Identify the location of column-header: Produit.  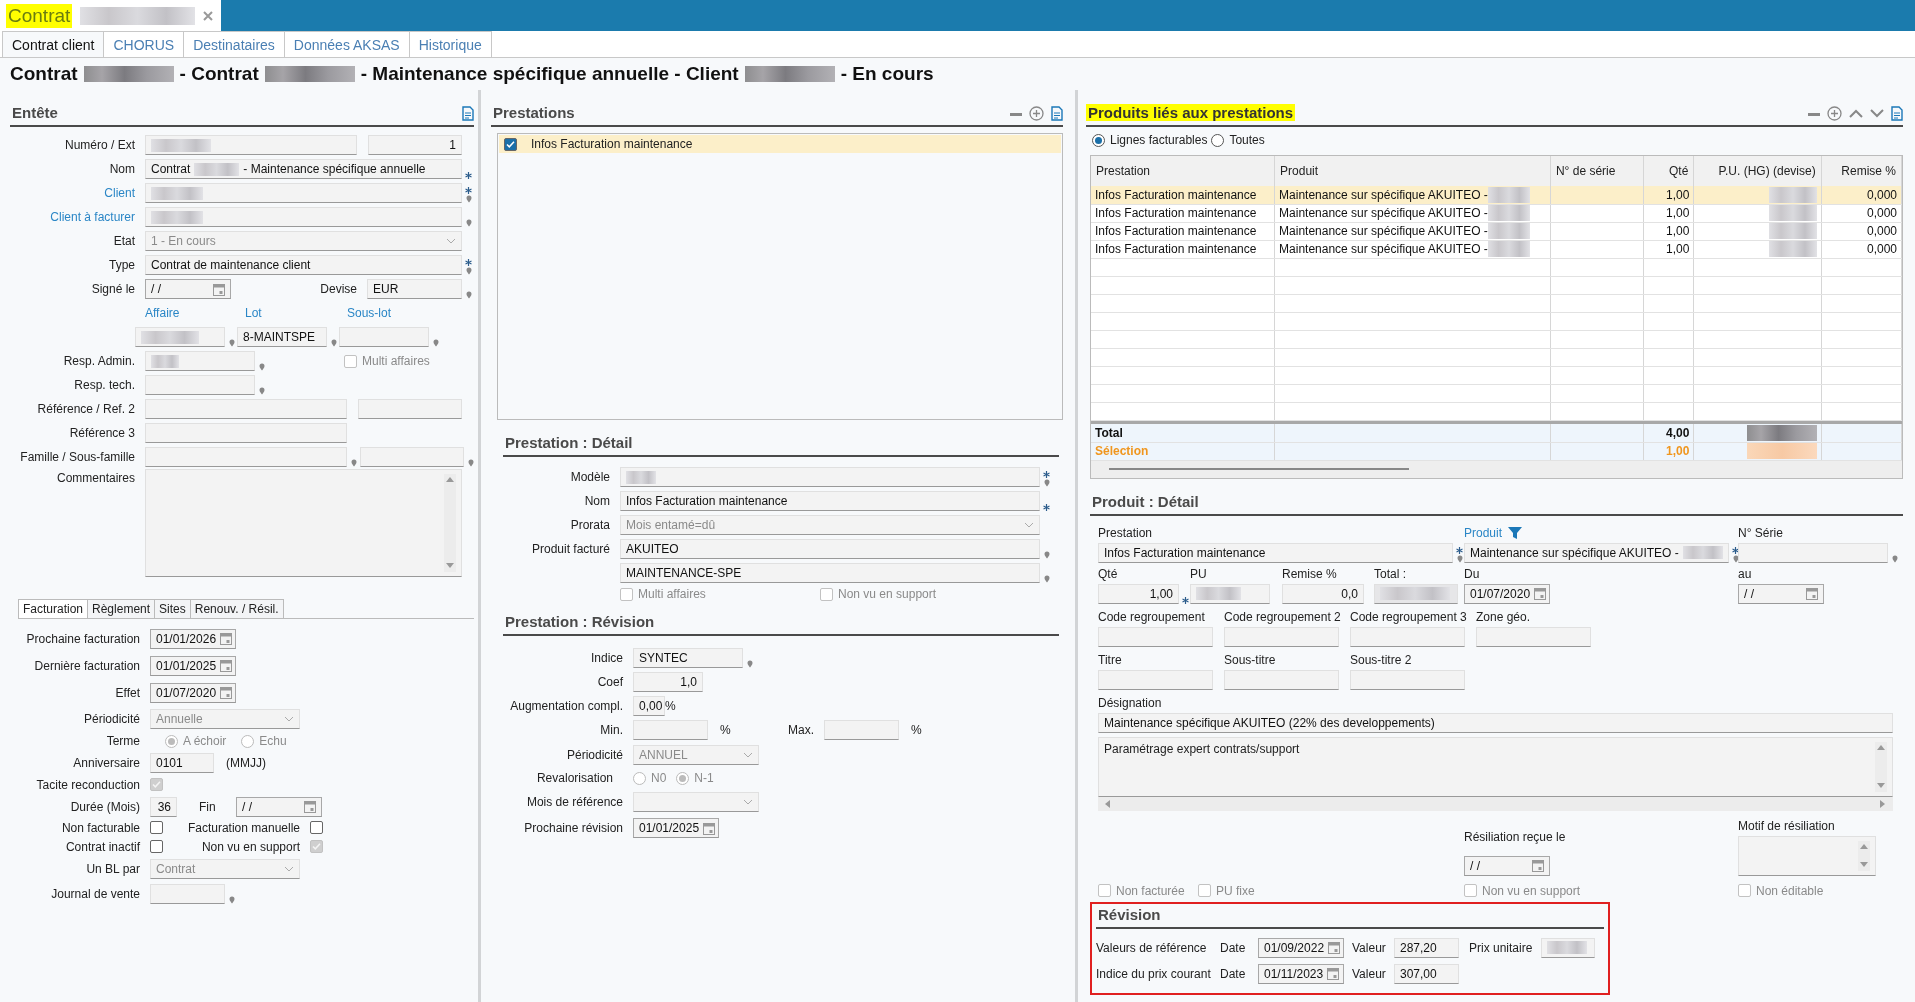
(1412, 171).